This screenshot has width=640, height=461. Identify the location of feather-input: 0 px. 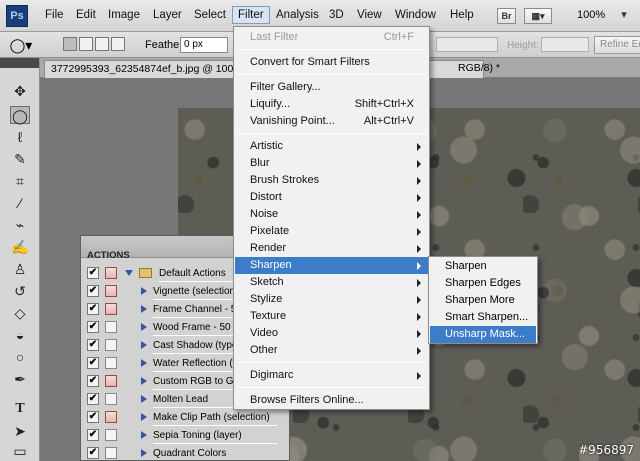
(204, 45).